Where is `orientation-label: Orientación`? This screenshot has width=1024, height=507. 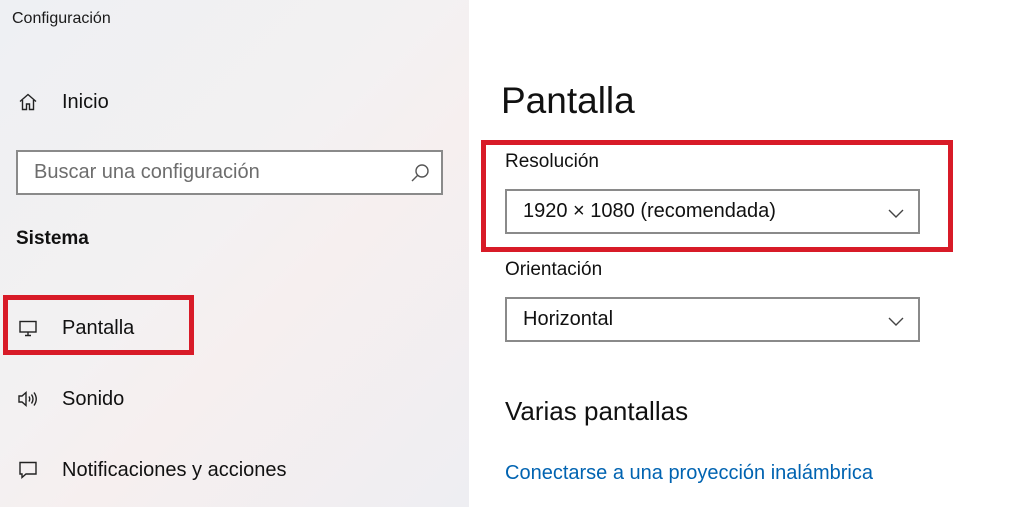
orientation-label: Orientación is located at coordinates (554, 269).